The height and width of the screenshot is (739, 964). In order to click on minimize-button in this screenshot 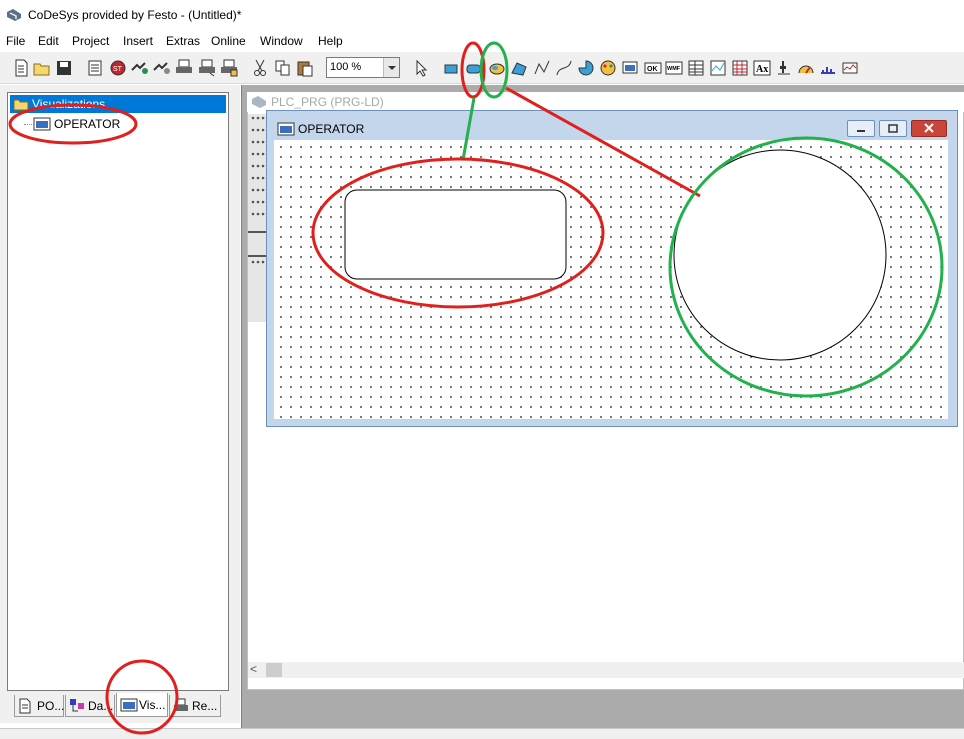, I will do `click(861, 128)`.